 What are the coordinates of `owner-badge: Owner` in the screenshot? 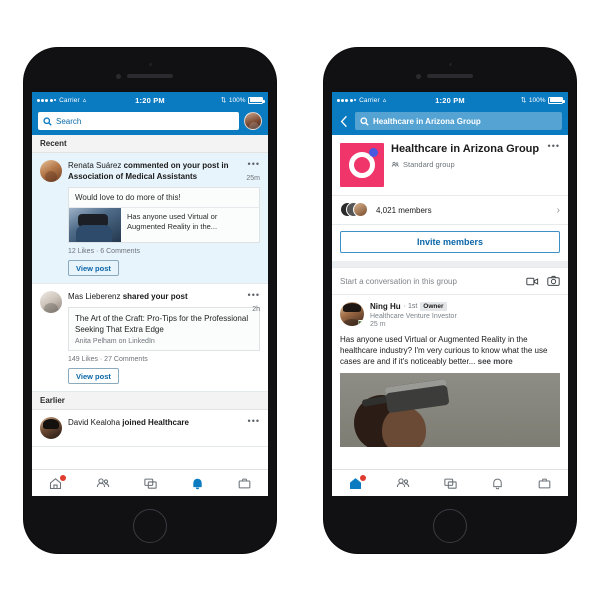 It's located at (433, 306).